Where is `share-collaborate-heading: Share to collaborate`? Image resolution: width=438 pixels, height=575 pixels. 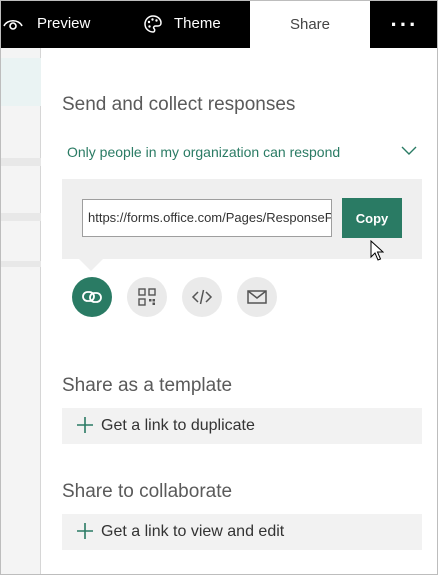
share-collaborate-heading: Share to collaborate is located at coordinates (147, 491).